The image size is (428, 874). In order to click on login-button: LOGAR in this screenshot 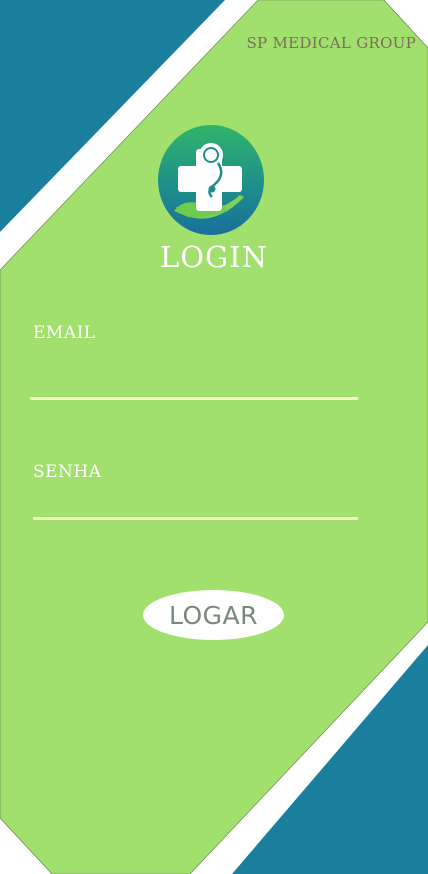, I will do `click(213, 615)`.